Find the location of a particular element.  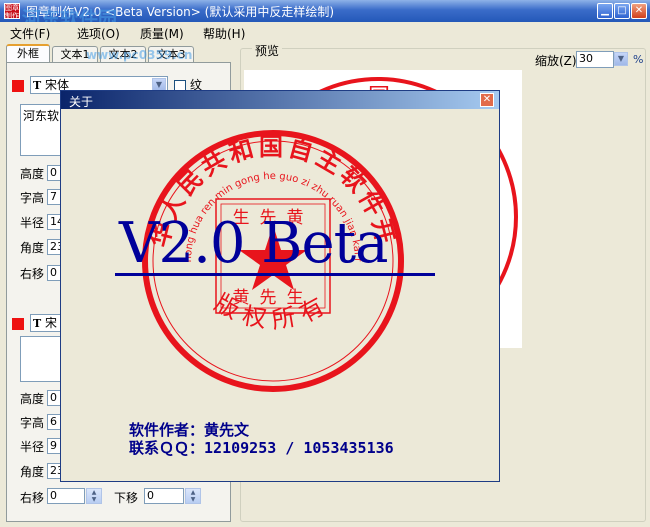

maximize-button: □ is located at coordinates (622, 11).